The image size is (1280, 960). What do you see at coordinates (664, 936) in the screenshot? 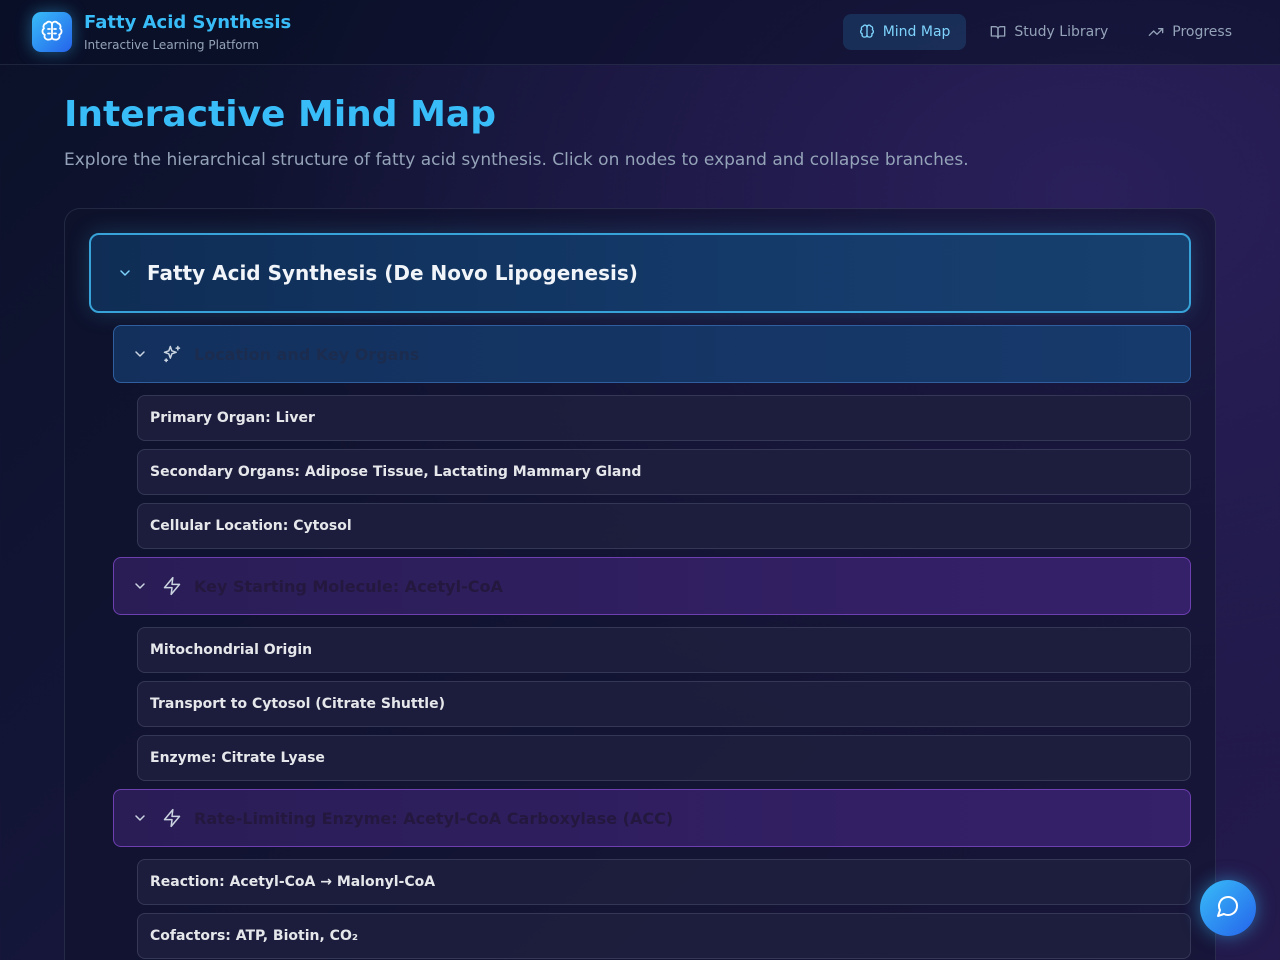
I see `leaf-node: Cofactors: ATP, Biotin, CO₂` at bounding box center [664, 936].